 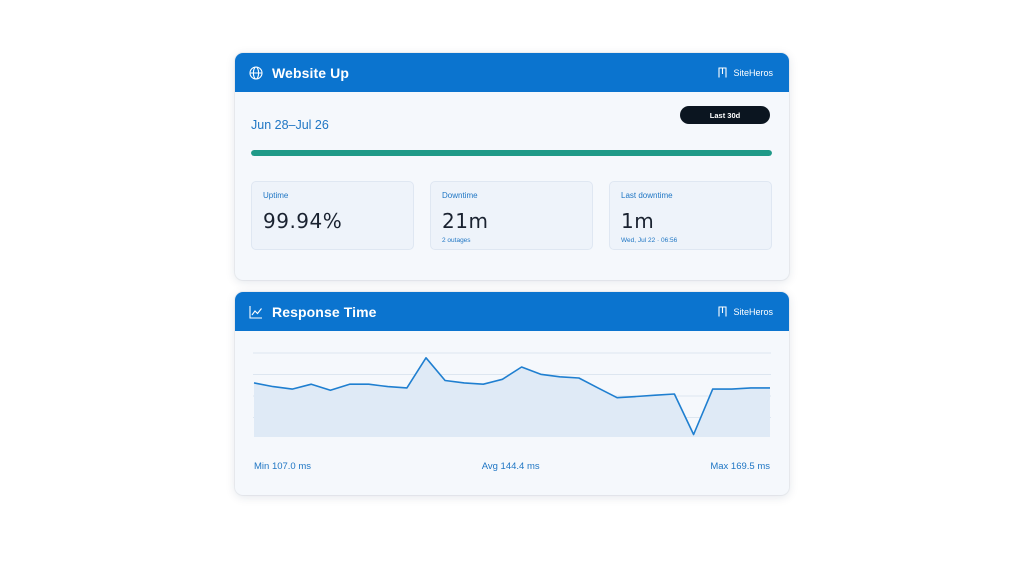 What do you see at coordinates (512, 72) in the screenshot?
I see `uptime-card-header: Website Up SiteHeros` at bounding box center [512, 72].